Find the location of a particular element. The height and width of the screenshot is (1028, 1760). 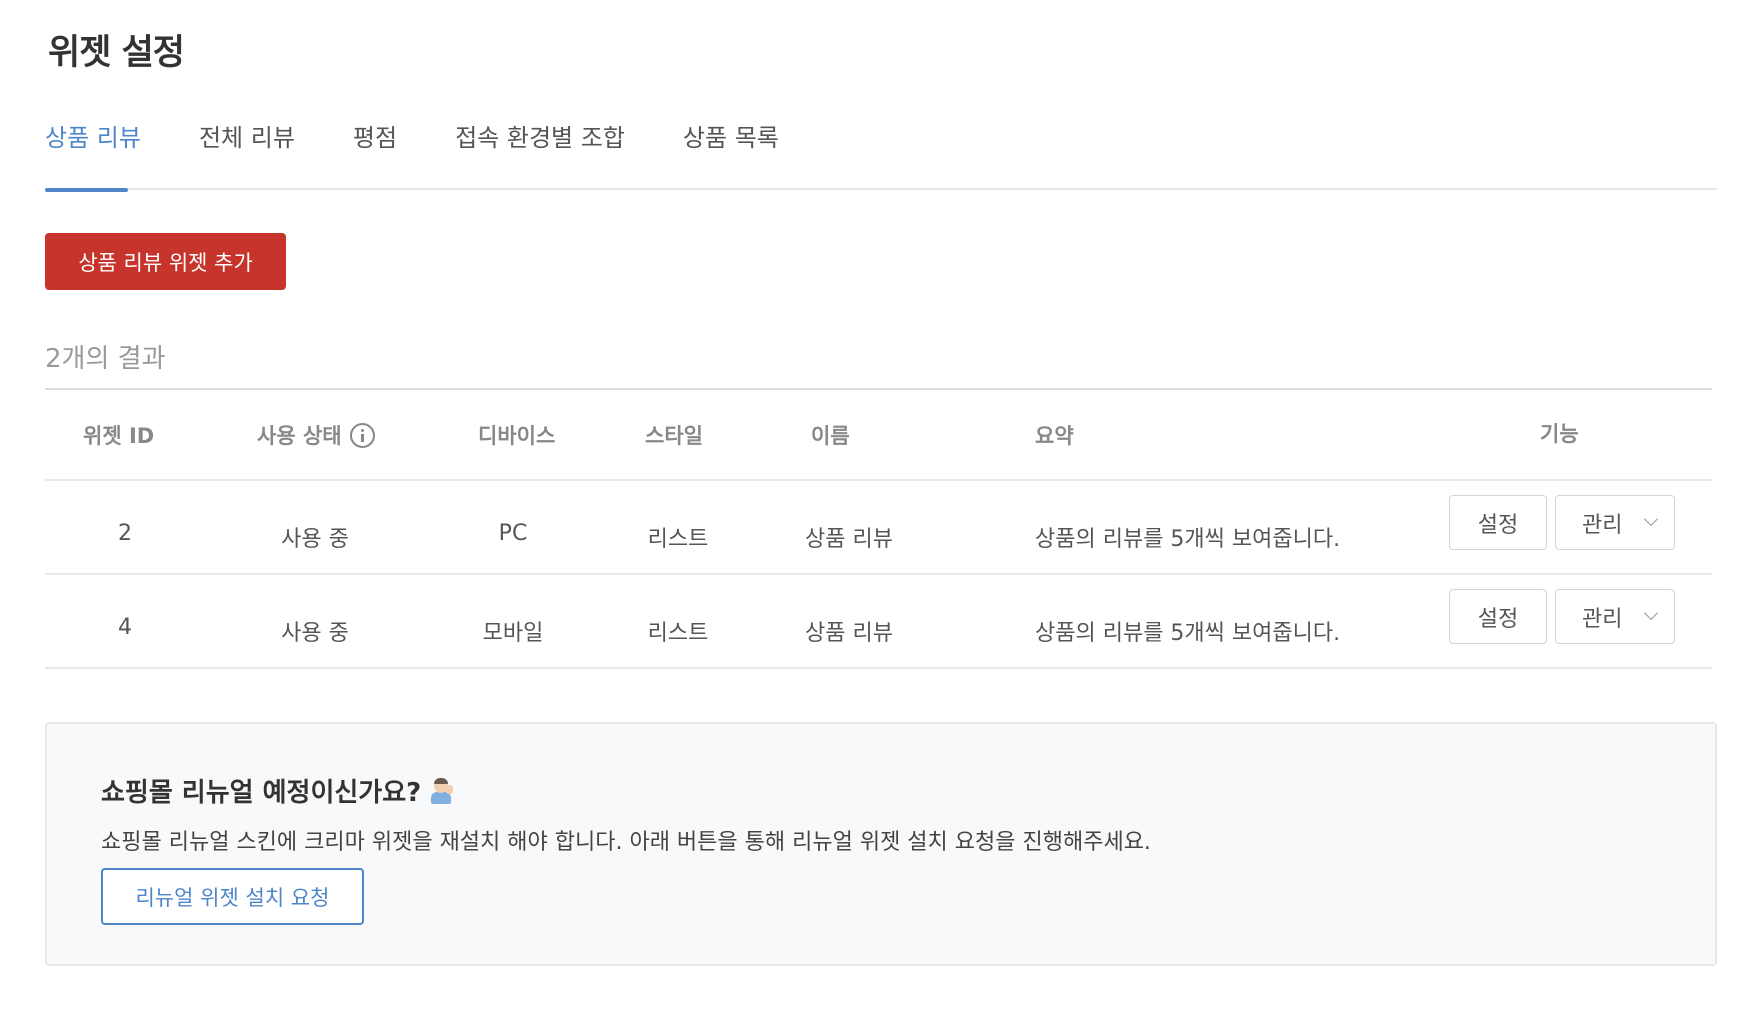

result-count: 2개의 결과 is located at coordinates (105, 359).